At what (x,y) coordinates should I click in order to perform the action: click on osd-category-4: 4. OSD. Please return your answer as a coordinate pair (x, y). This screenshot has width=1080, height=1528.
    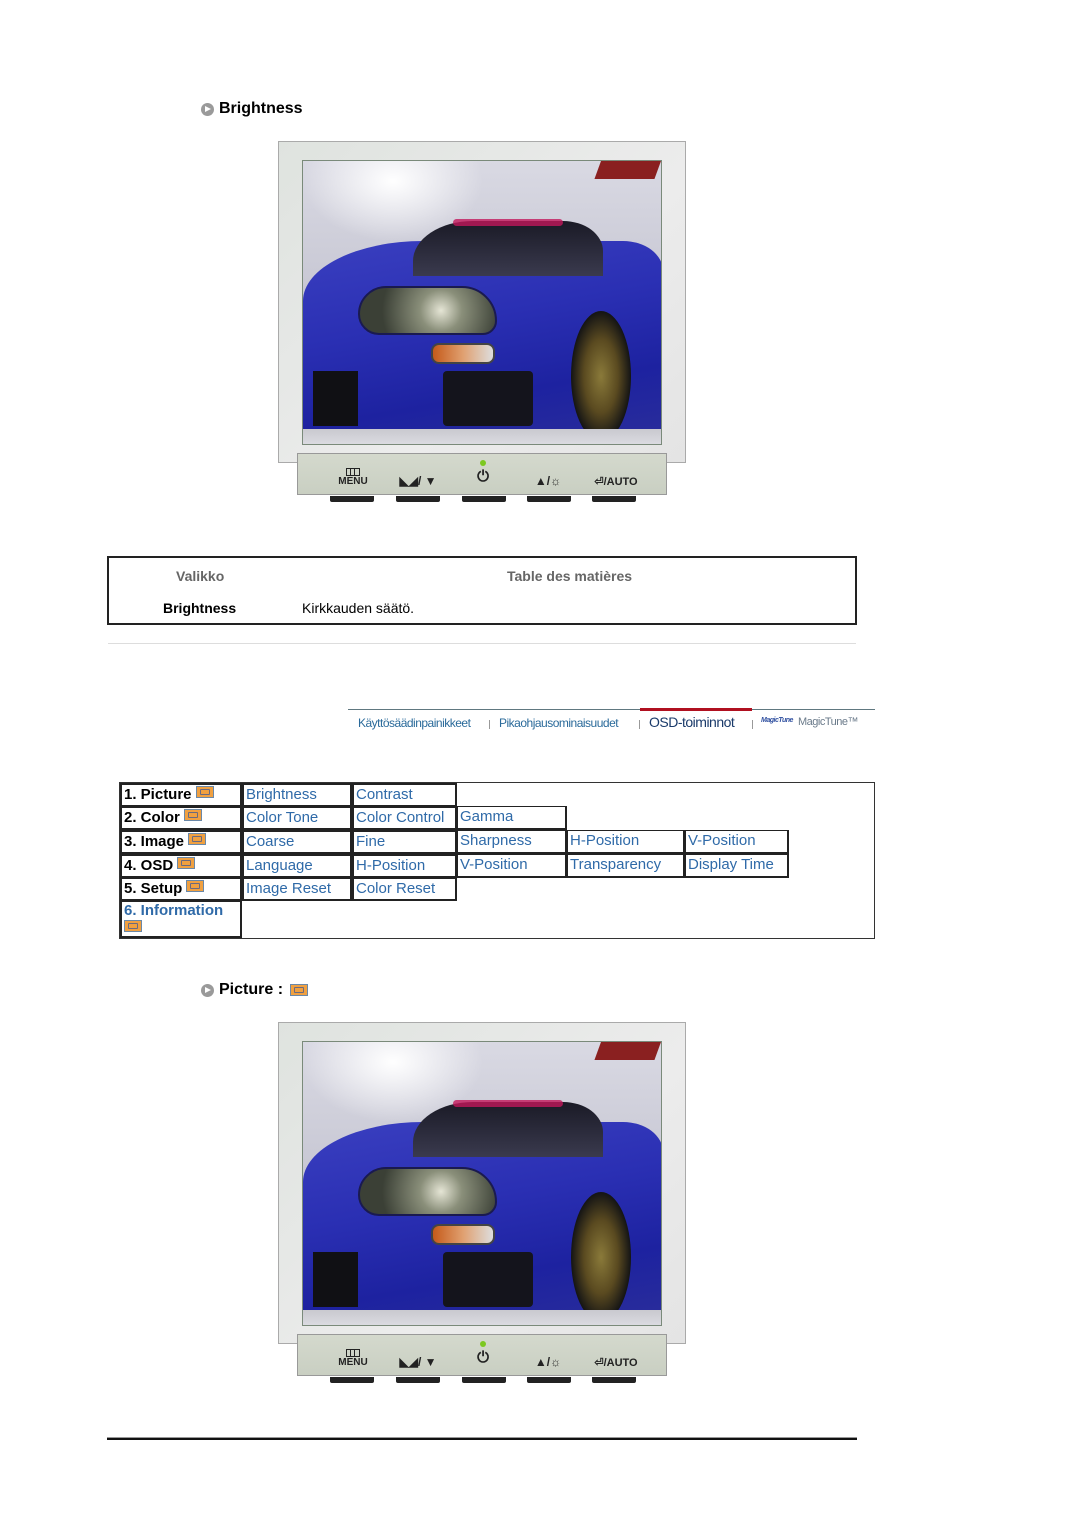
    Looking at the image, I should click on (181, 866).